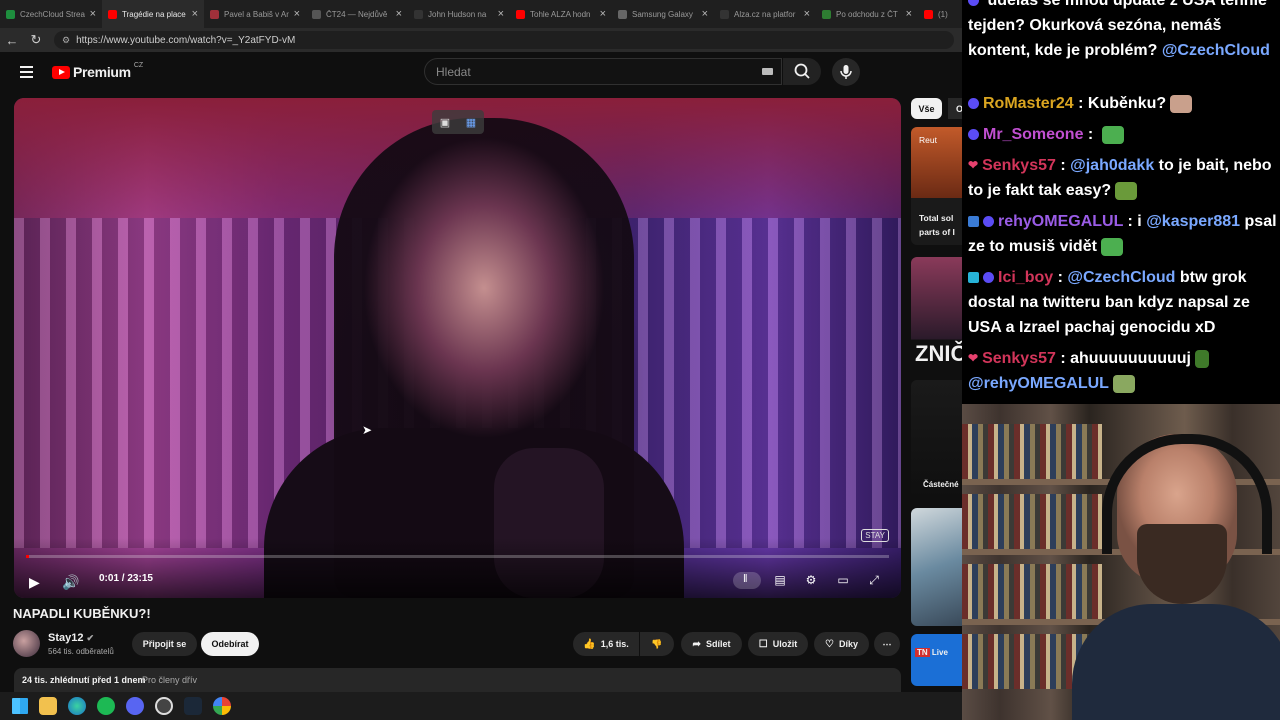  I want to click on like-button: 👍 1,6 tis., so click(606, 644).